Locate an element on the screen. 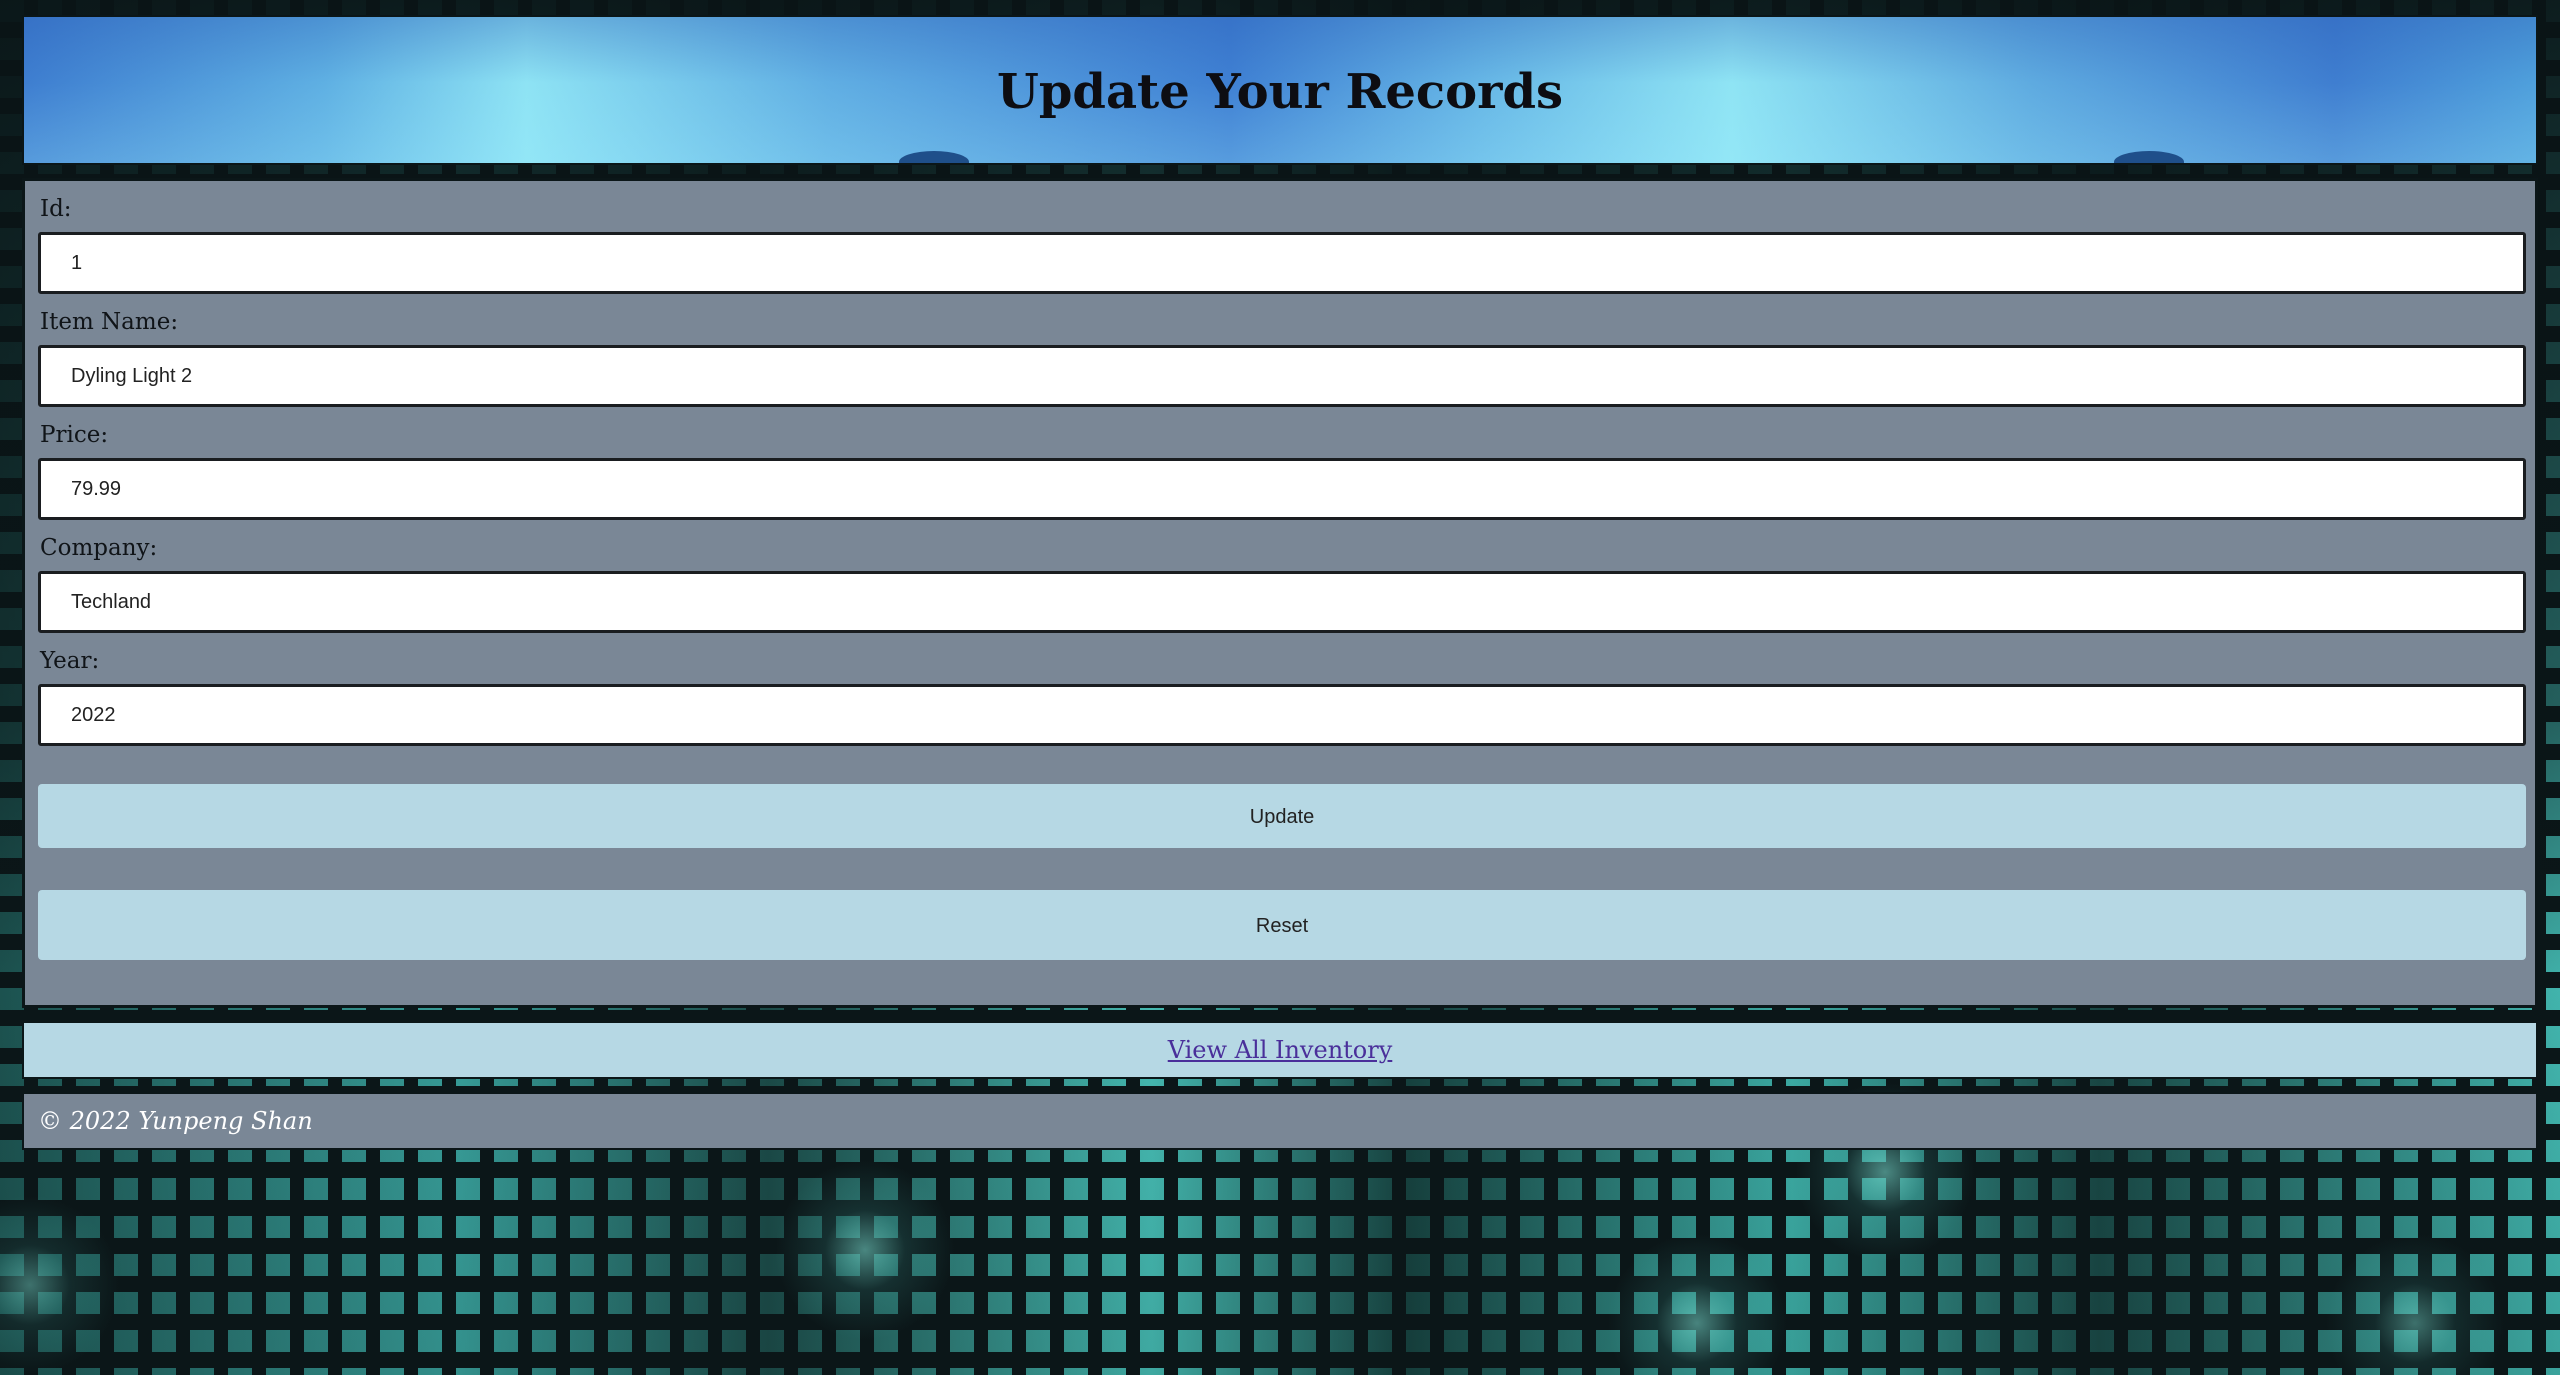 The image size is (2560, 1375). reset-button: Reset is located at coordinates (1282, 925).